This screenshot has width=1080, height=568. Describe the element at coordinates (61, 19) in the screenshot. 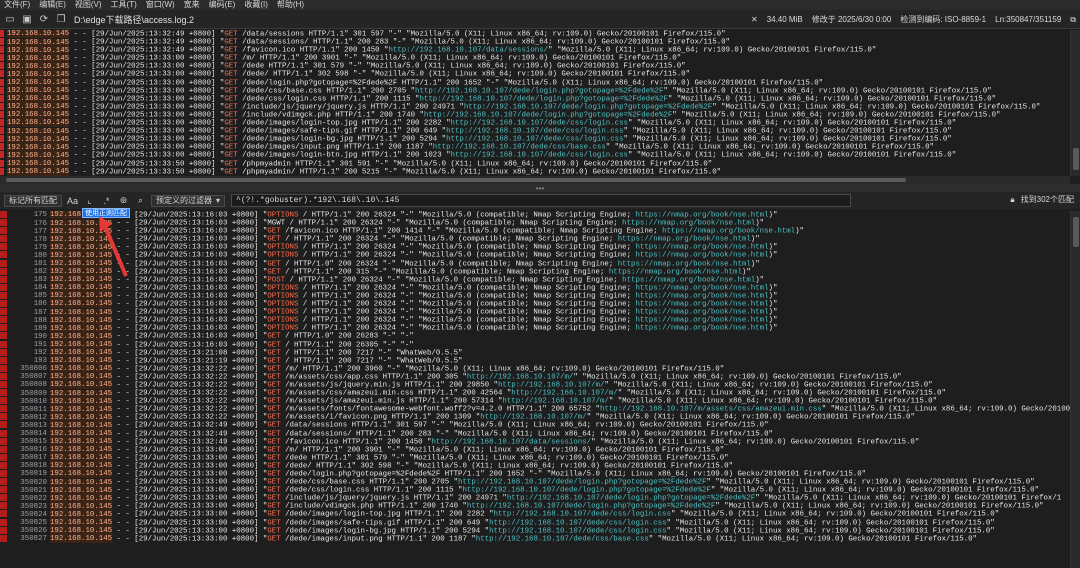

I see `copy-icon: ❐` at that location.